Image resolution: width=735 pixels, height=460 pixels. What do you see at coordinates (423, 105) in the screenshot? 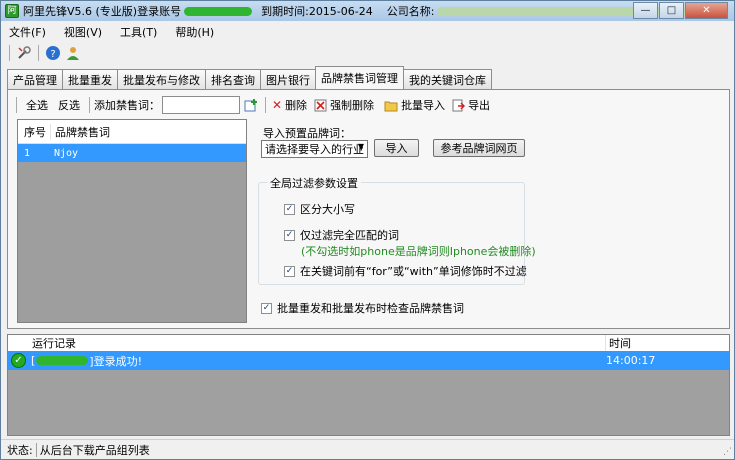
I see `batch-import-label: 批量导入` at bounding box center [423, 105].